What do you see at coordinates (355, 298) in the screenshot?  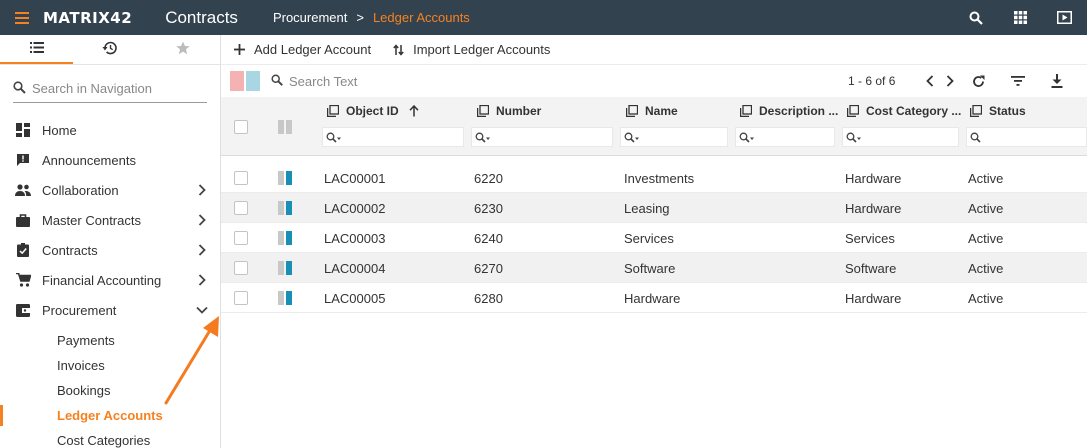 I see `cell-object-id: LAC00005` at bounding box center [355, 298].